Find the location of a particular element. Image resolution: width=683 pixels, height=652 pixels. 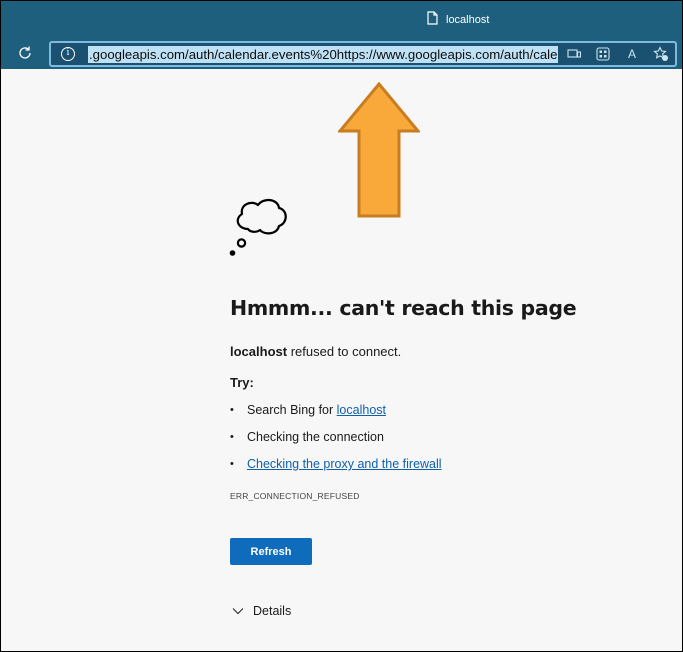

suggestion-proxy: • Checking the proxy and the firewall is located at coordinates (336, 470).